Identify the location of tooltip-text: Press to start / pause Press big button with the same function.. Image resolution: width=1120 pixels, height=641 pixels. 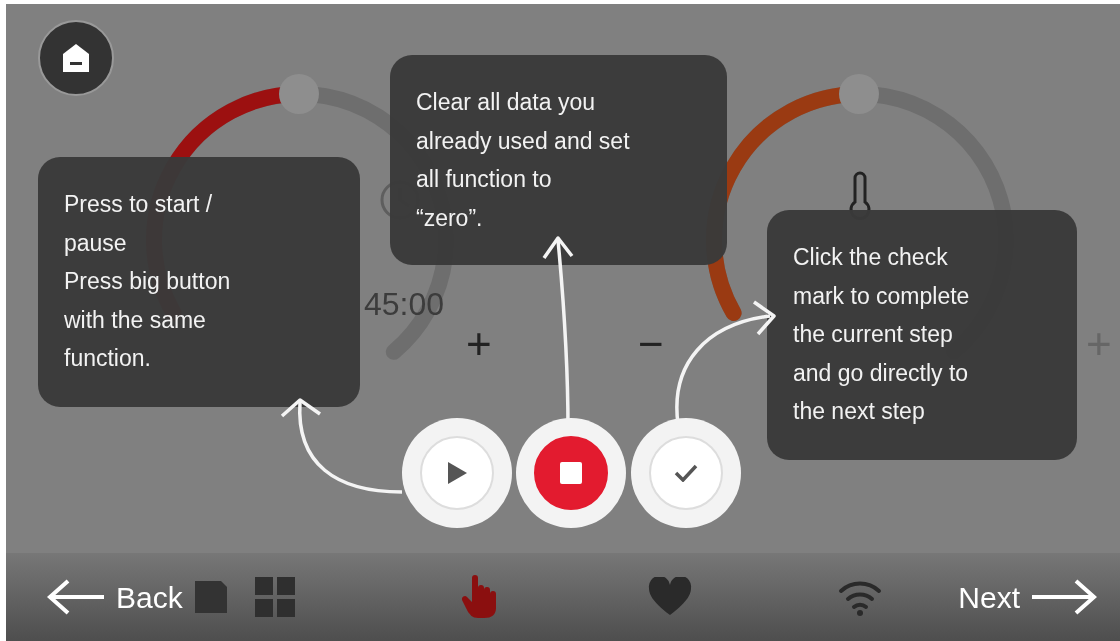
(148, 281).